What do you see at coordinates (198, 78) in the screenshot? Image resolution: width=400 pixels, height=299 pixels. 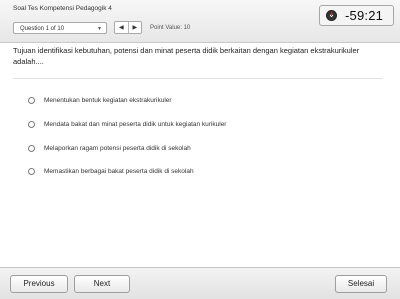 I see `divider` at bounding box center [198, 78].